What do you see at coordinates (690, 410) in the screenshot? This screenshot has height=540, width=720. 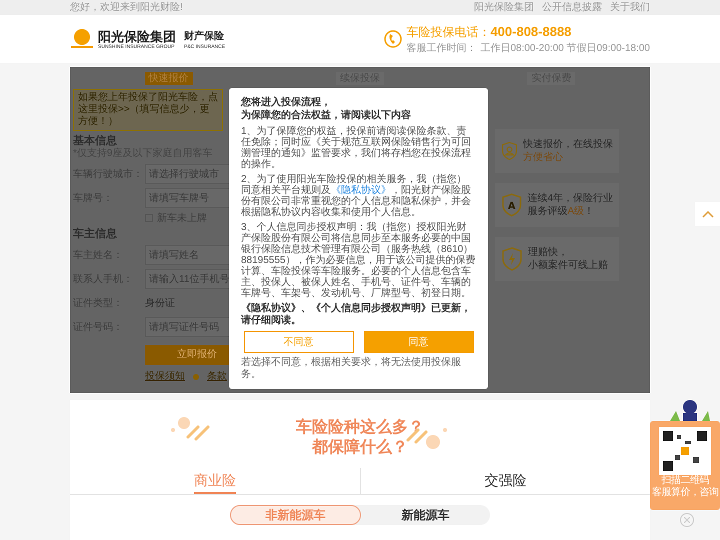 I see `person-silhouette-drawing` at bounding box center [690, 410].